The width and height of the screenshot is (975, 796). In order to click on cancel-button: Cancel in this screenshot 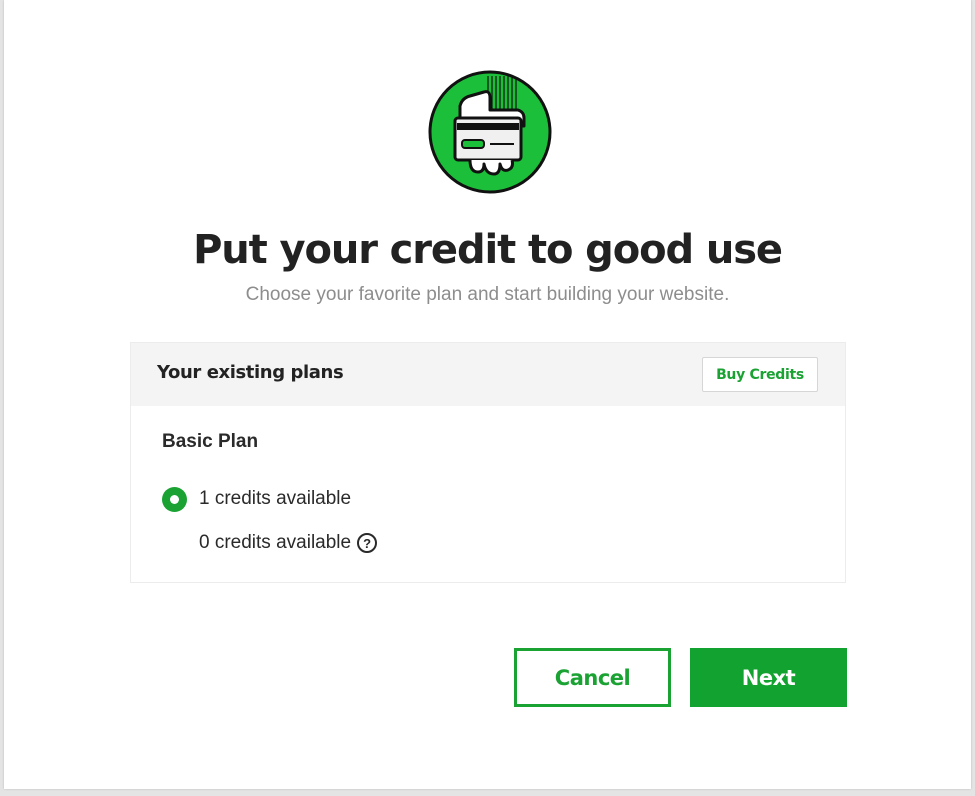, I will do `click(592, 677)`.